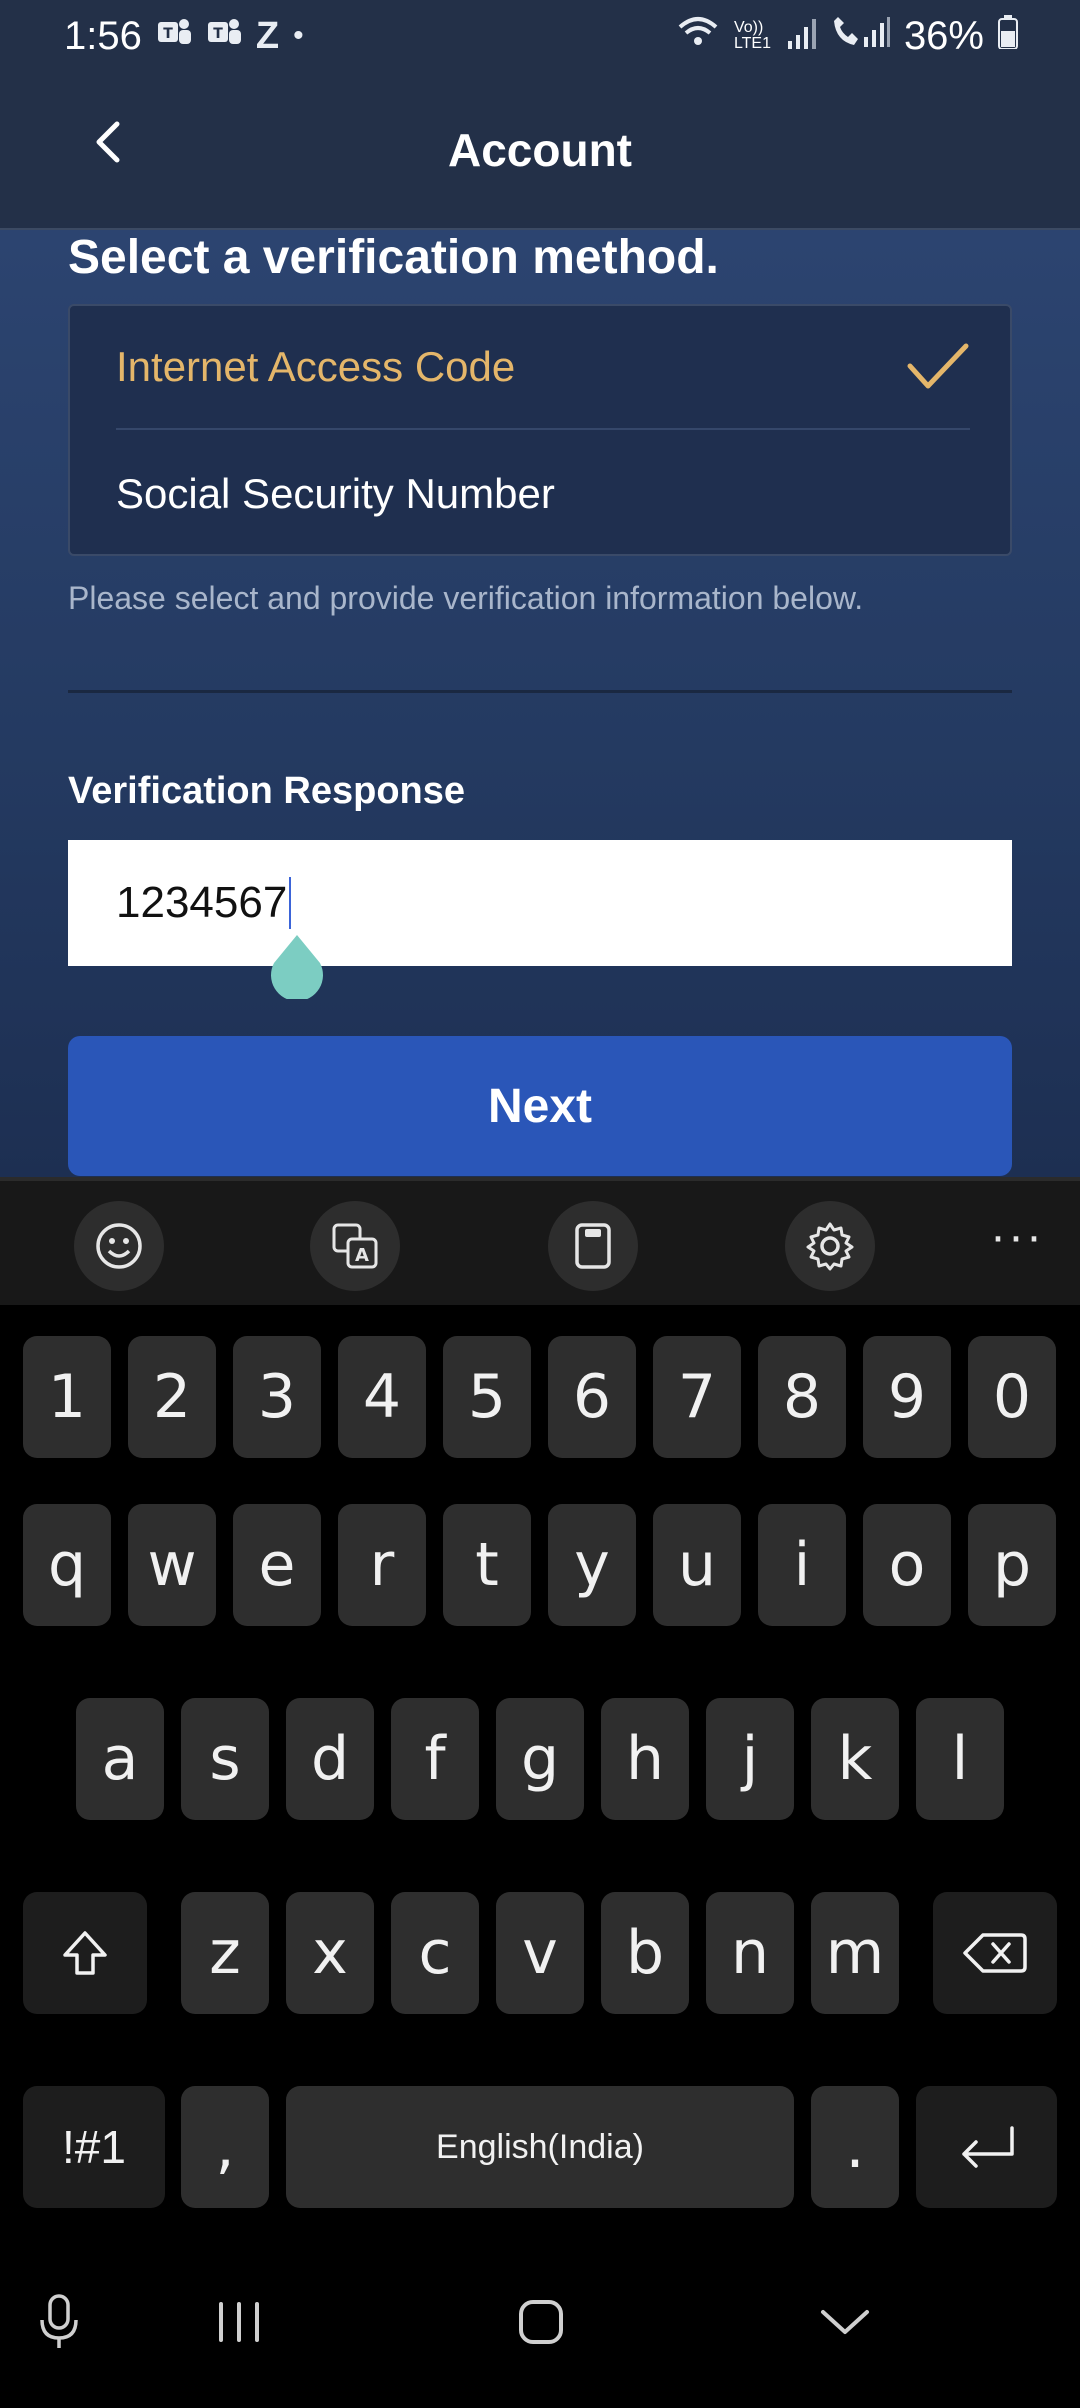  What do you see at coordinates (540, 36) in the screenshot?
I see `status-bar: 1:56 T T Z • Vo)) LTE1 36%` at bounding box center [540, 36].